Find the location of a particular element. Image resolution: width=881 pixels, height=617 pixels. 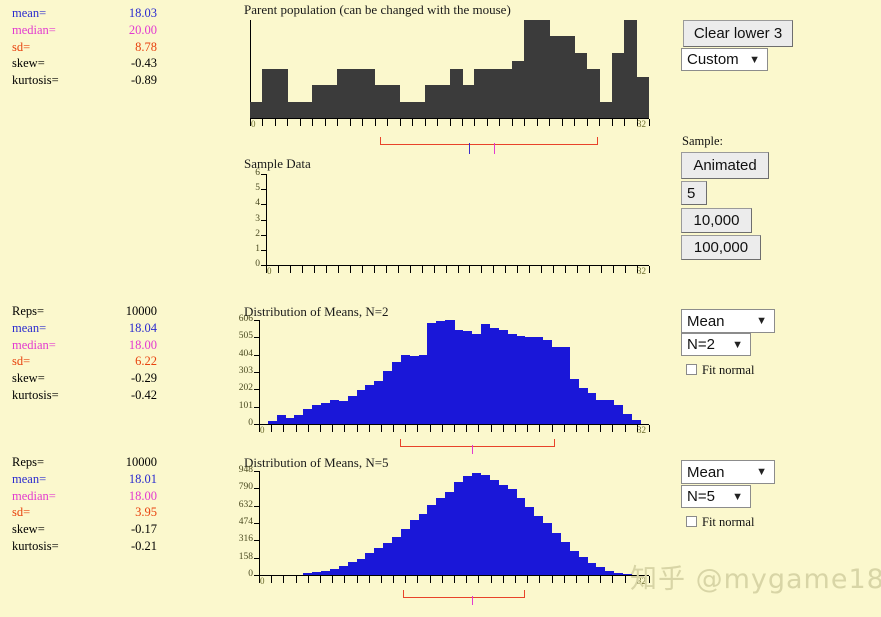

stat-row: sd= 8.78 is located at coordinates (82, 47).